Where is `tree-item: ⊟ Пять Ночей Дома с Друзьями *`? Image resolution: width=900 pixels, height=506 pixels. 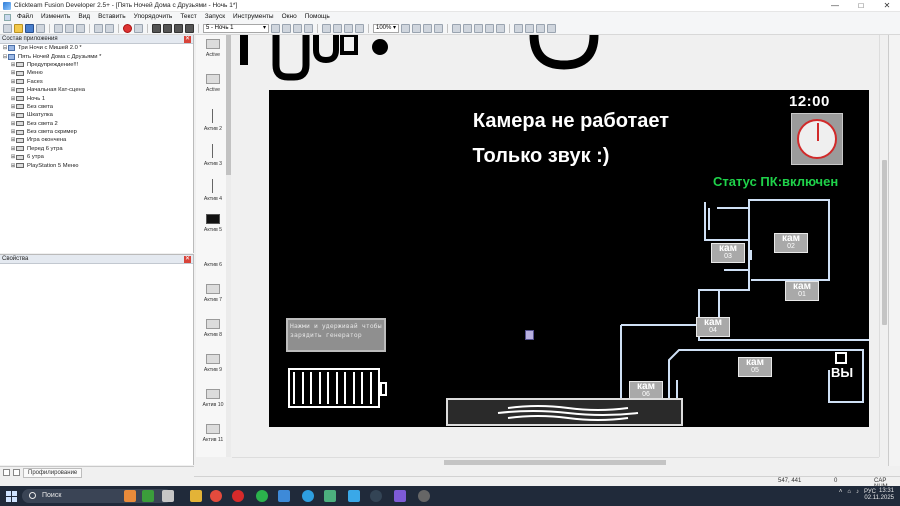
tree-item: ⊟ Пять Ночей Дома с Друзьями * is located at coordinates (96, 56).